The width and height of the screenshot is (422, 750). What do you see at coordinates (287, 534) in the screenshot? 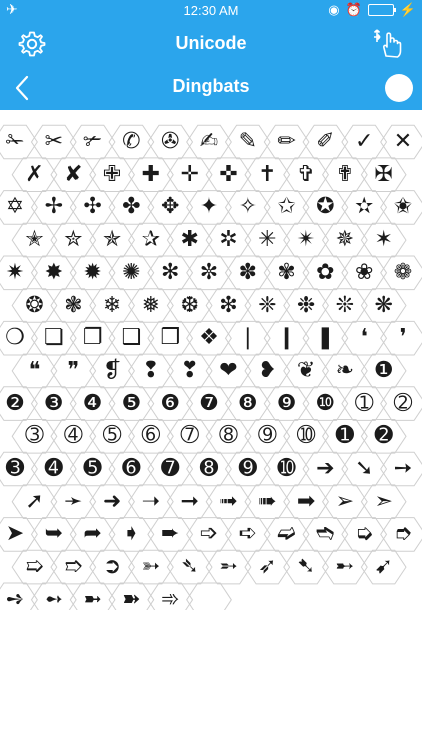
I see `dingbat-glyph: ➫` at bounding box center [287, 534].